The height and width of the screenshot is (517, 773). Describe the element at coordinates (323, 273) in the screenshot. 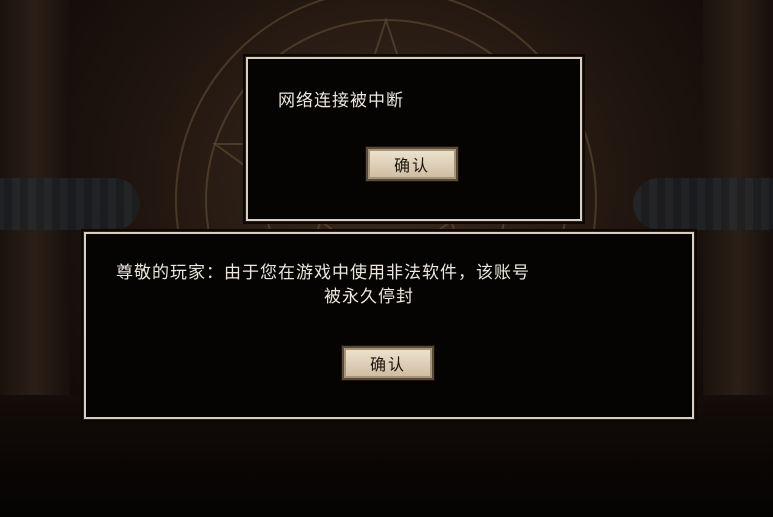

I see `ban-message-line1: 尊敬的玩家：由于您在游戏中使用非法软件，该账号` at that location.